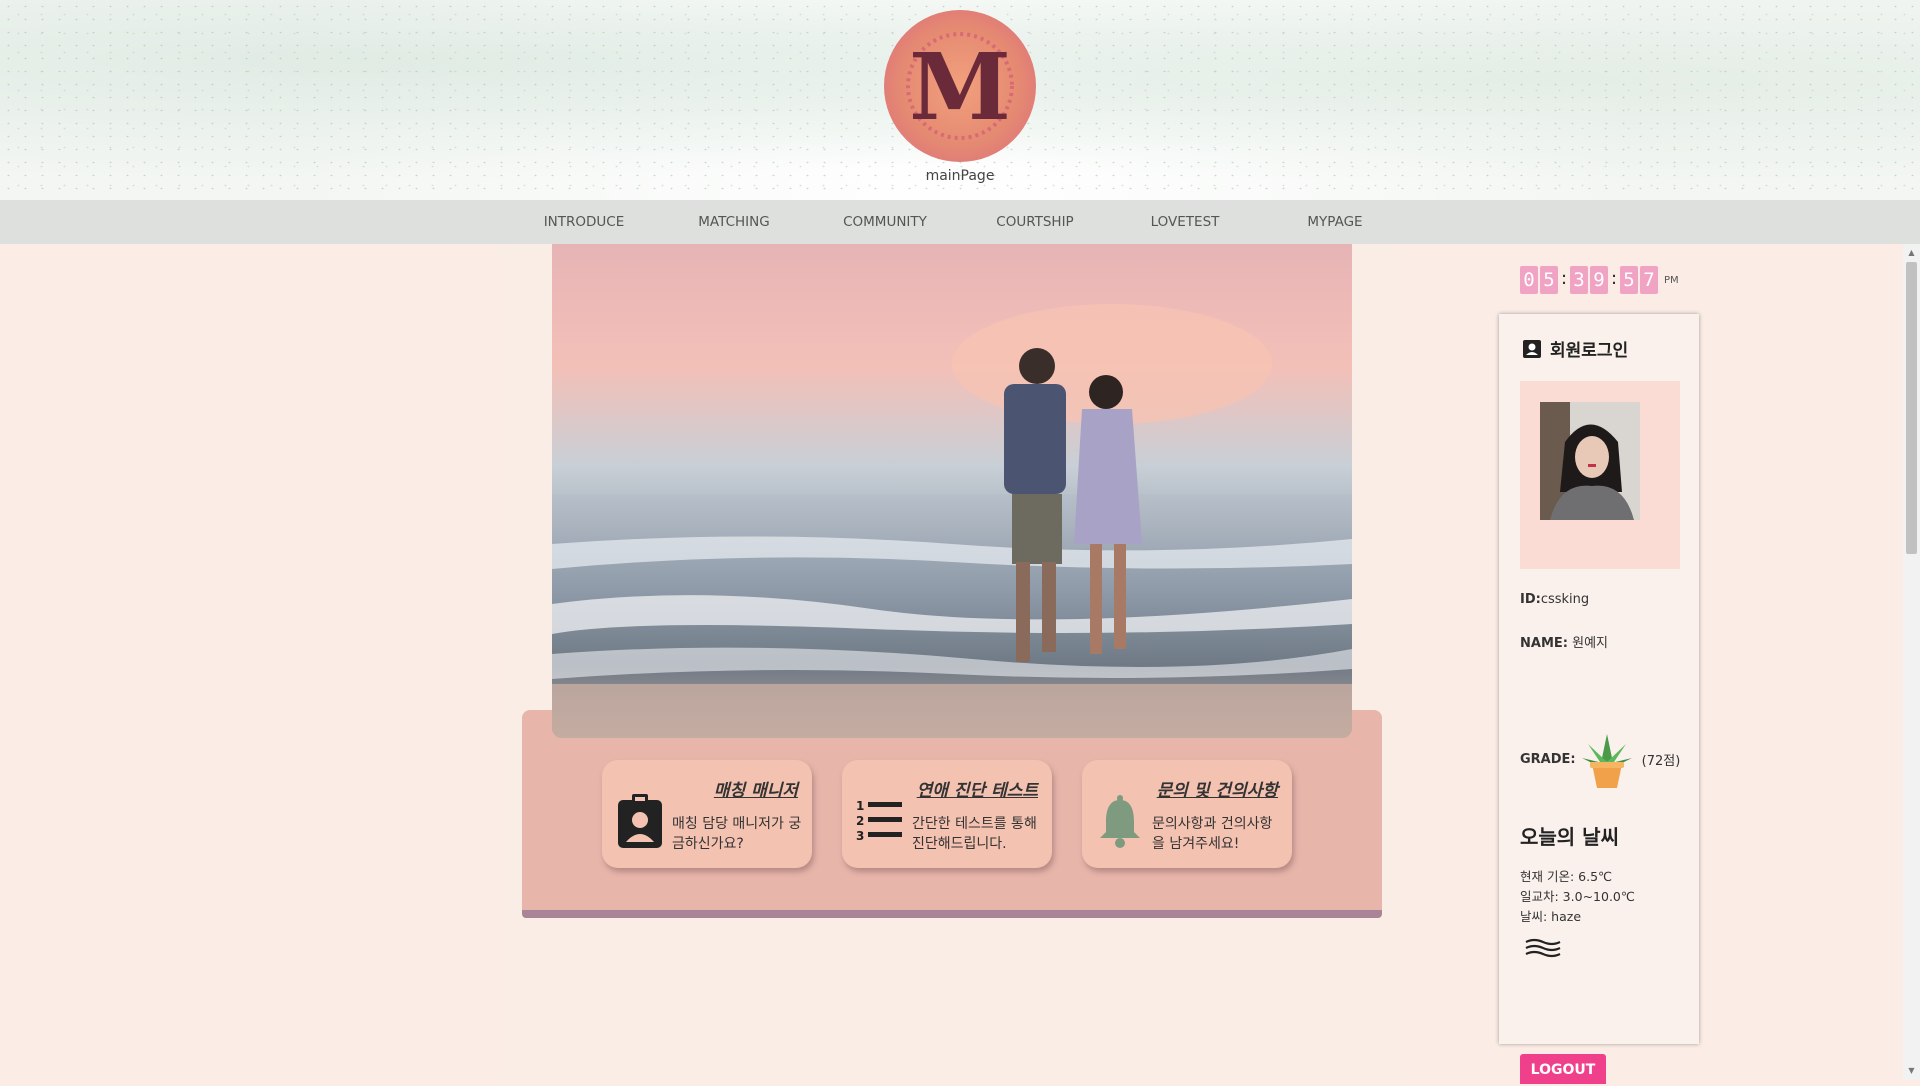  What do you see at coordinates (885, 222) in the screenshot?
I see `nav-item-community: COMMUNITY` at bounding box center [885, 222].